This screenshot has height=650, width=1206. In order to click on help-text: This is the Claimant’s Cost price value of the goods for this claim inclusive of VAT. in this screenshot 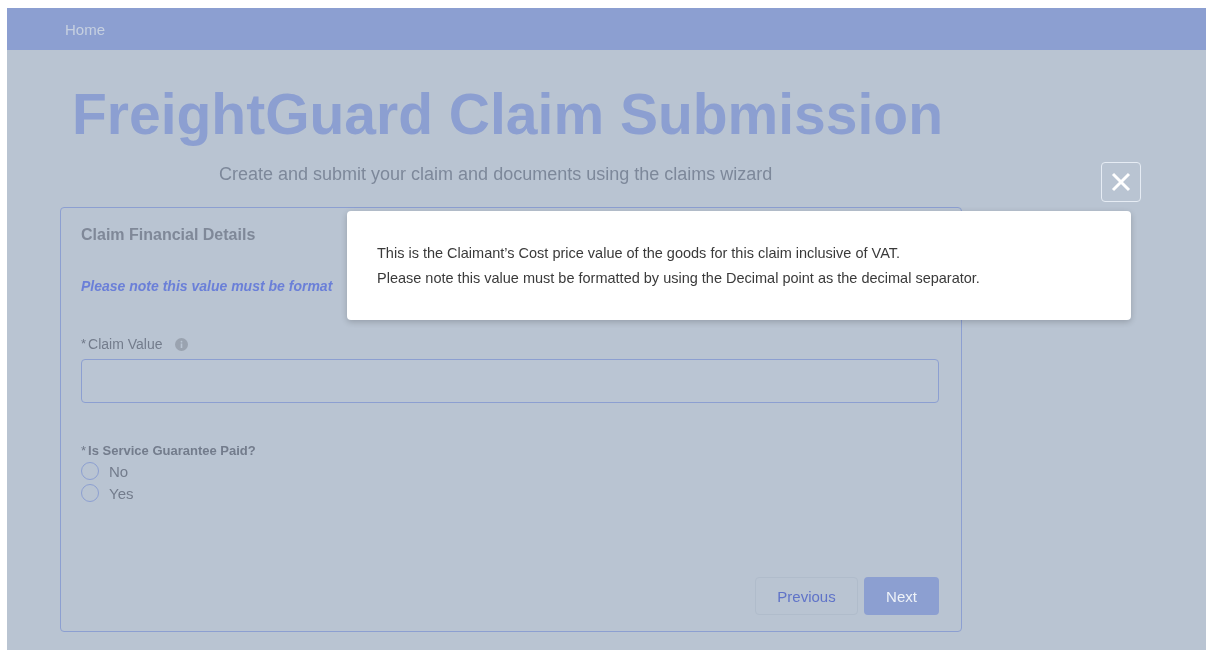, I will do `click(639, 253)`.